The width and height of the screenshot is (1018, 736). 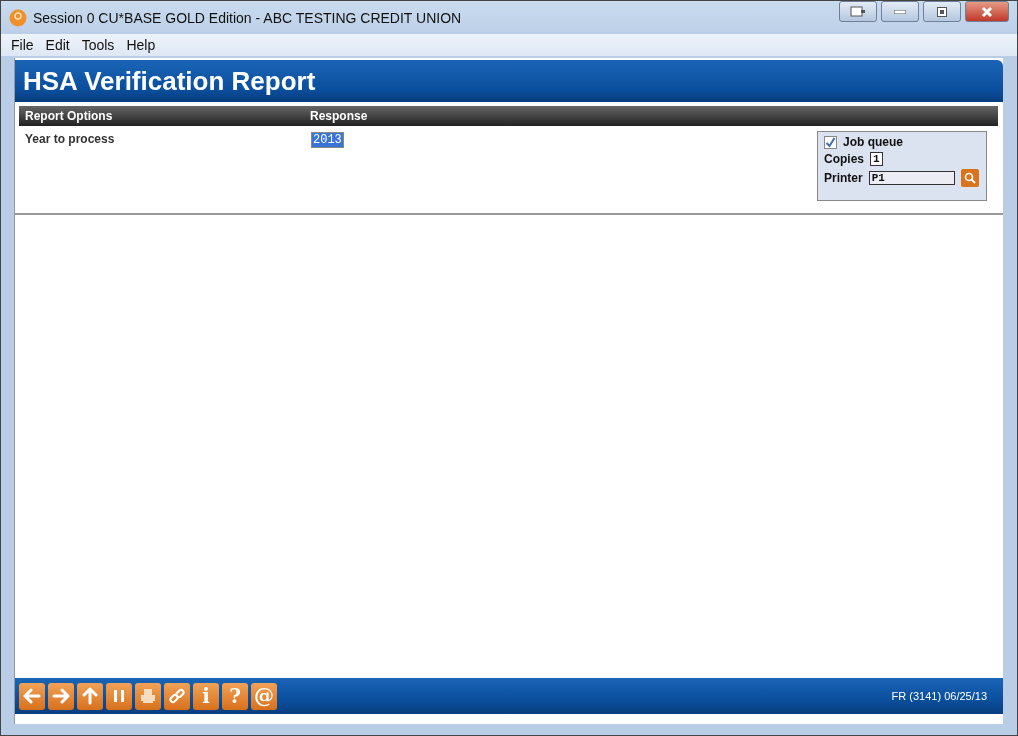 What do you see at coordinates (843, 178) in the screenshot?
I see `field-label: Printer` at bounding box center [843, 178].